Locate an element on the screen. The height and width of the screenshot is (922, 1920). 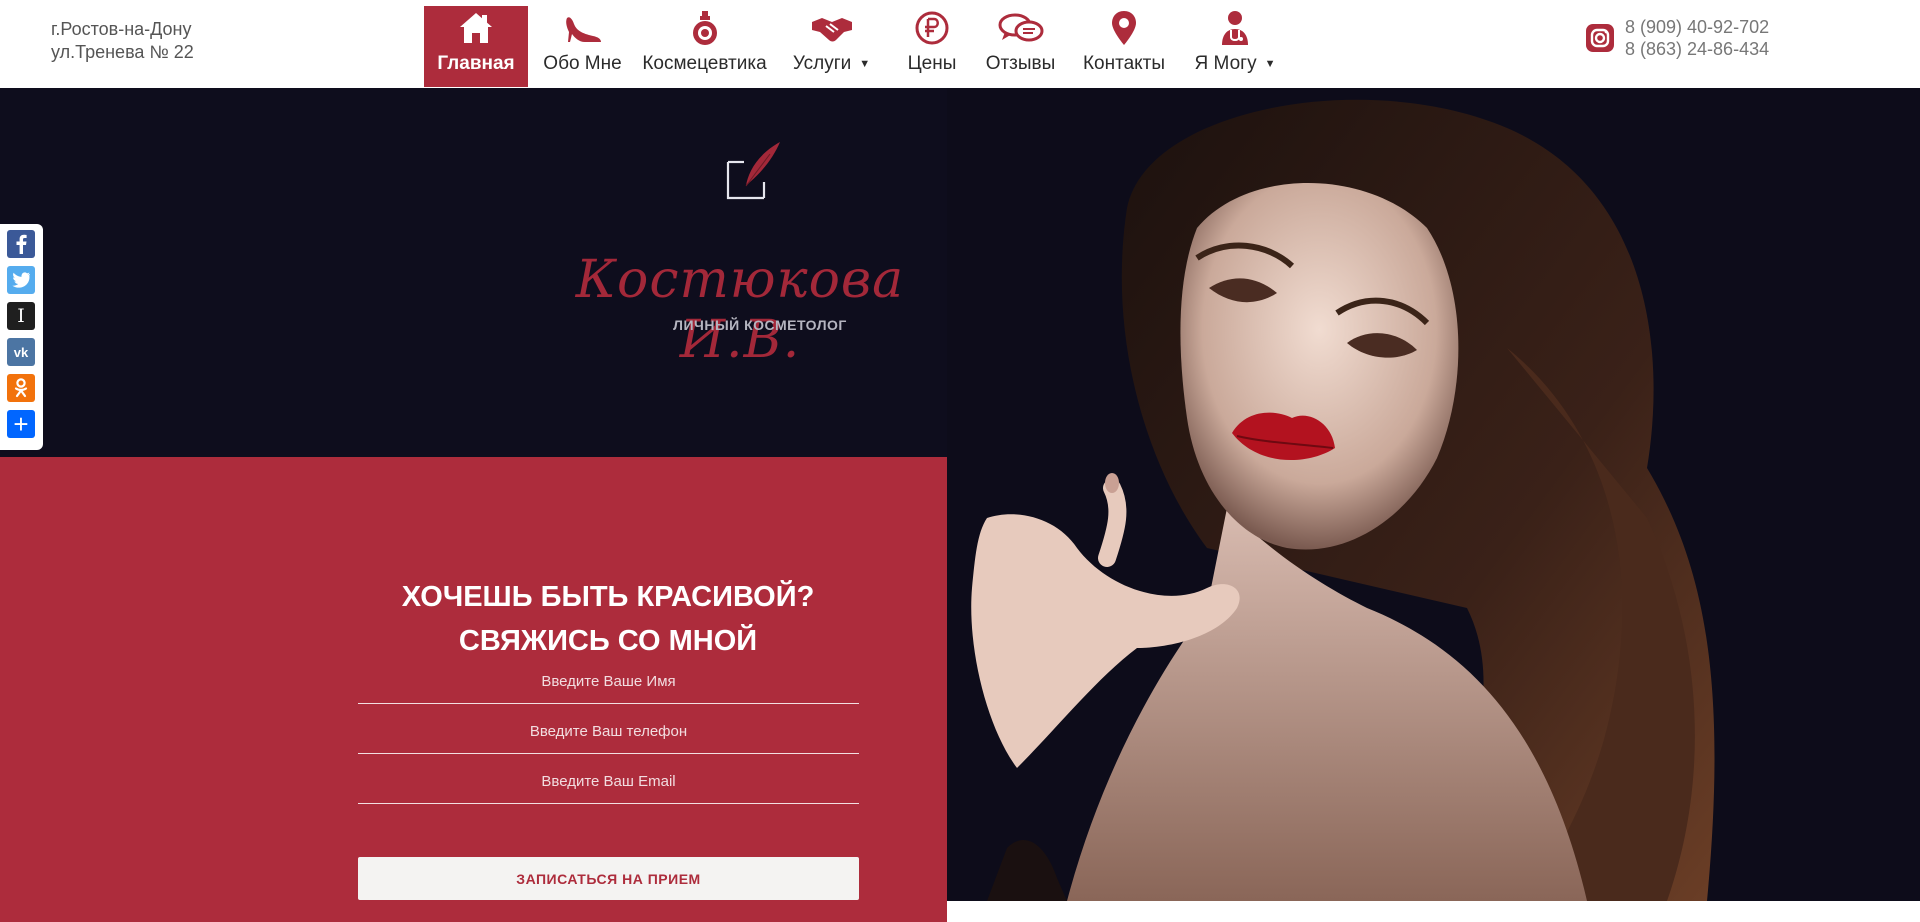
nav-item-i-can: Я Могу ▼ is located at coordinates (1235, 46).